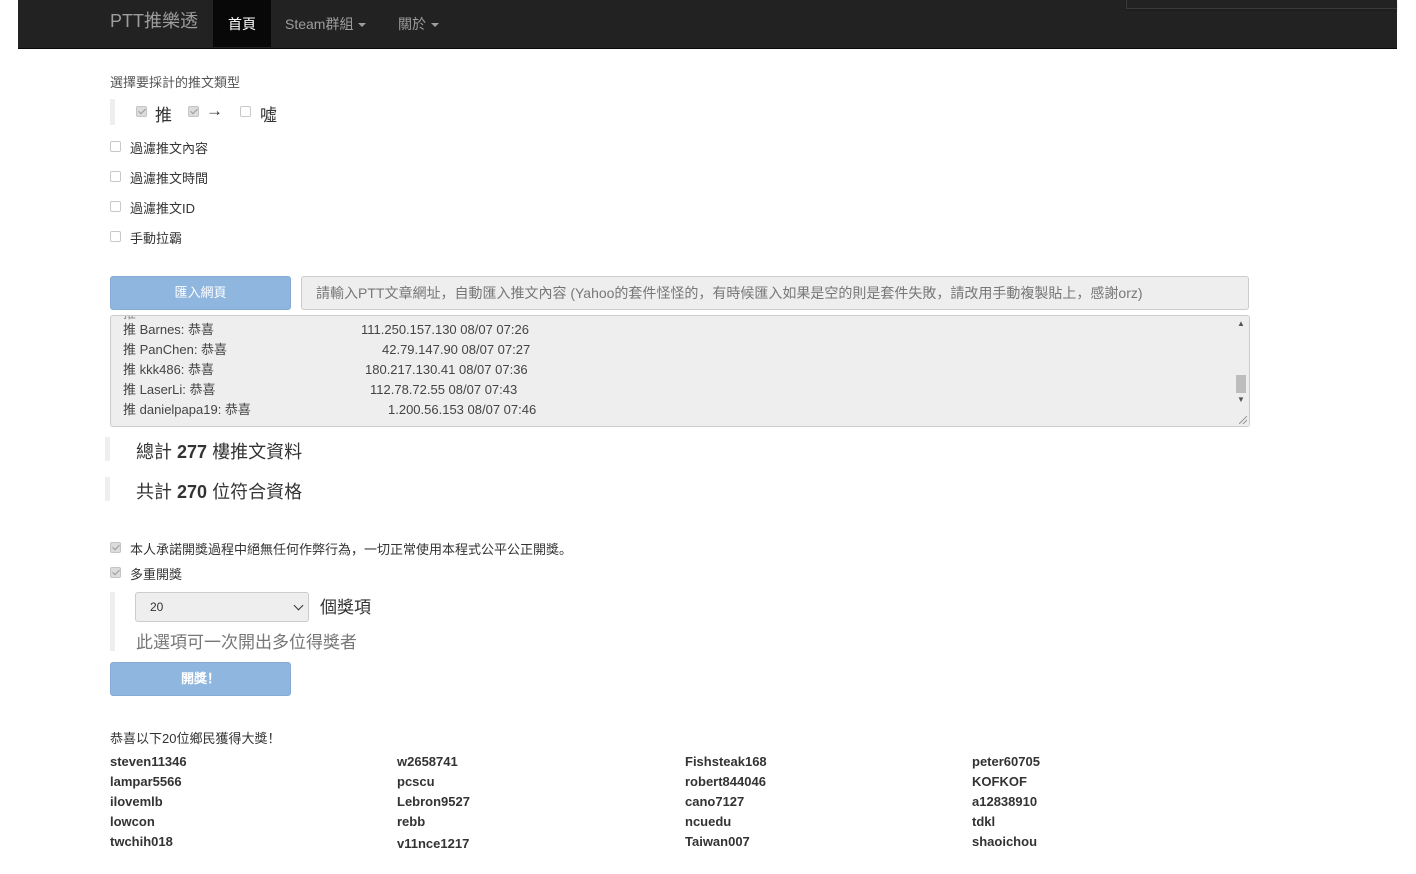 This screenshot has width=1416, height=874. What do you see at coordinates (715, 801) in the screenshot?
I see `winner-name: cano7127` at bounding box center [715, 801].